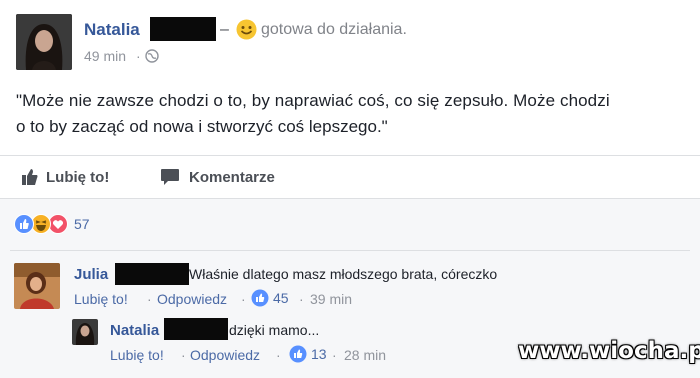 This screenshot has width=700, height=378. What do you see at coordinates (152, 56) in the screenshot?
I see `globe-icon` at bounding box center [152, 56].